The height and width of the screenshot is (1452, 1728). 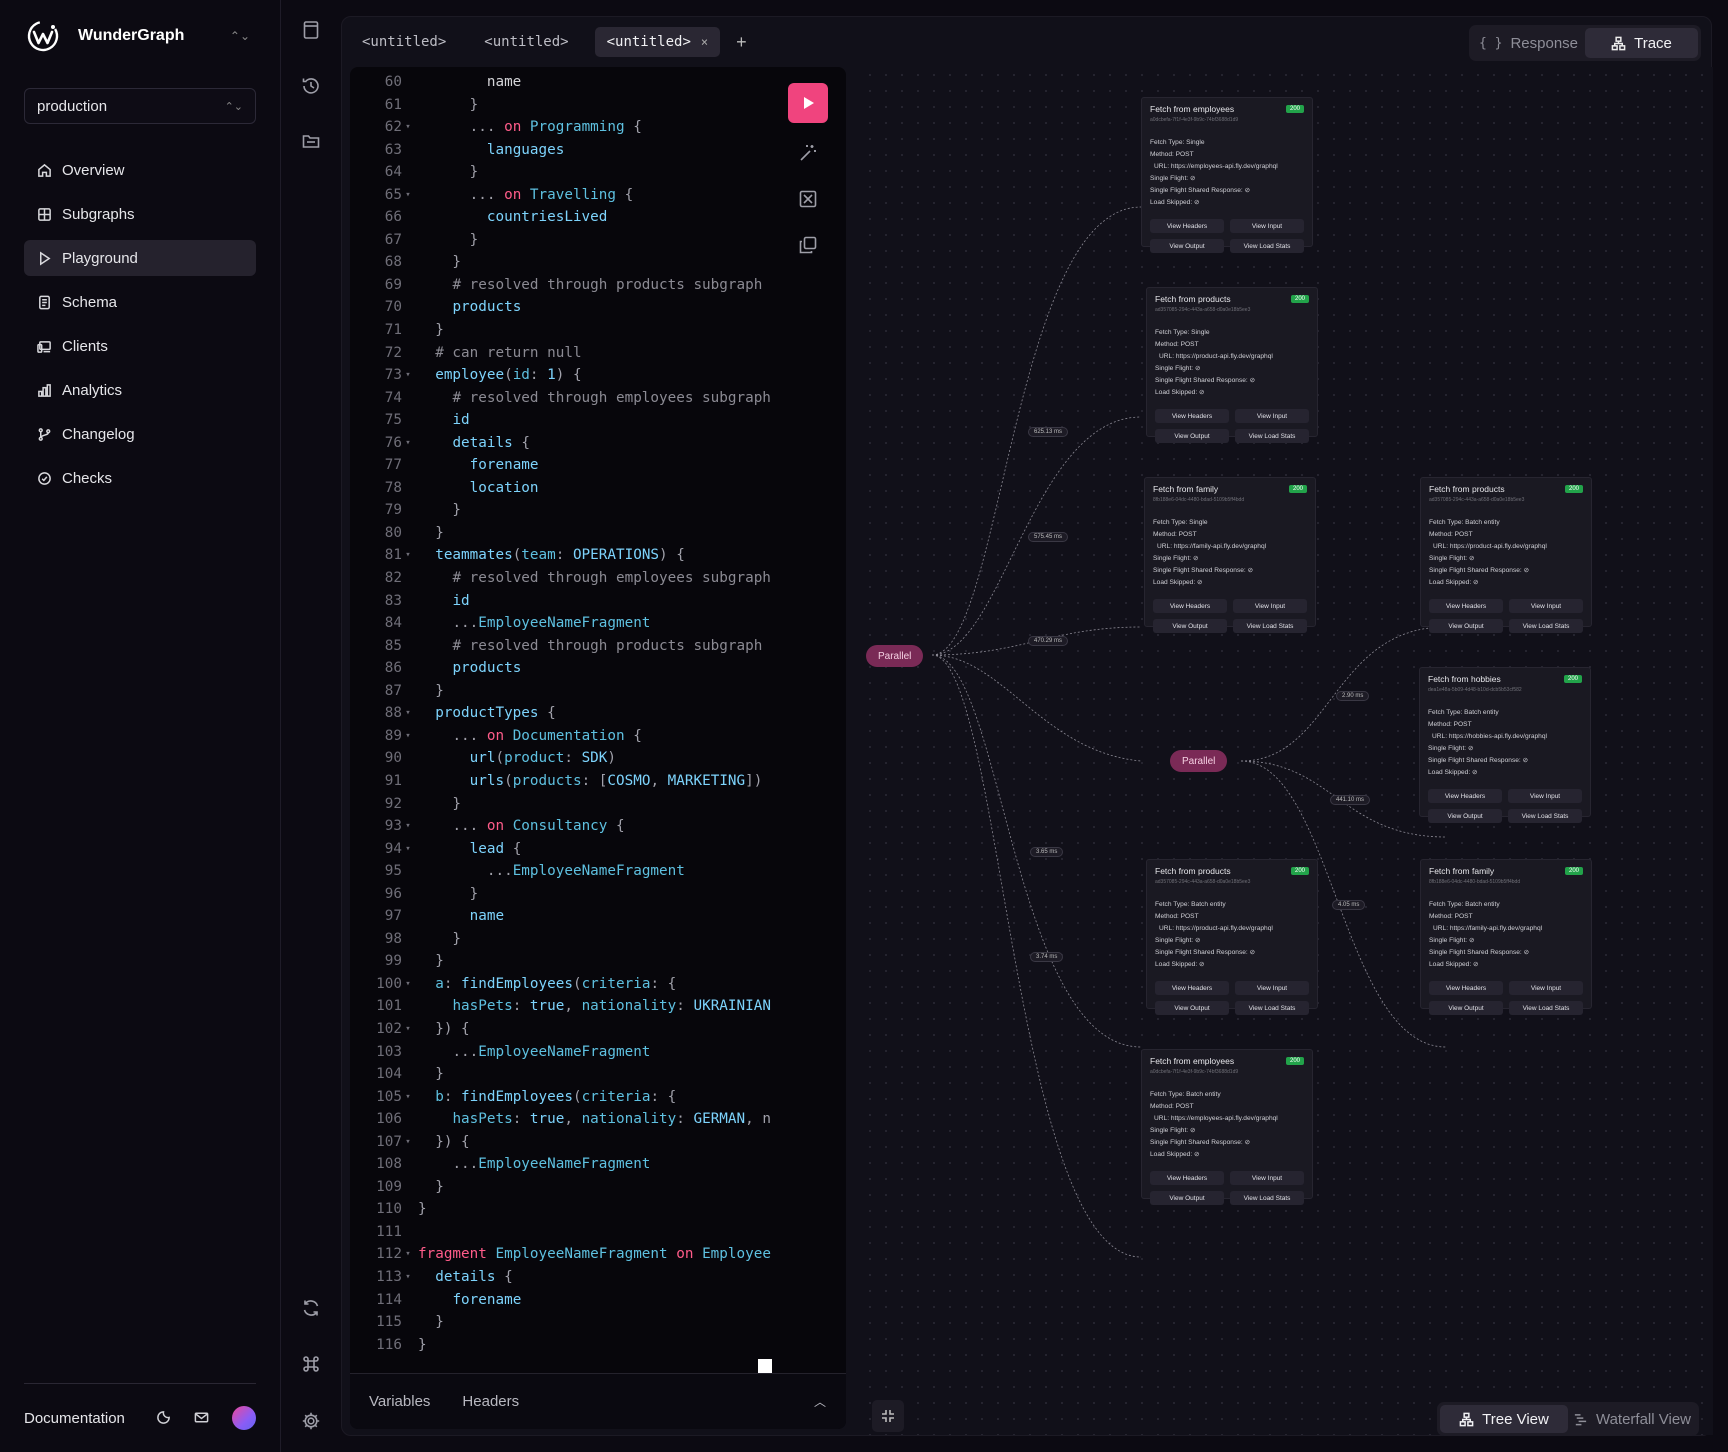 I want to click on code-line: 75 id, so click(x=565, y=420).